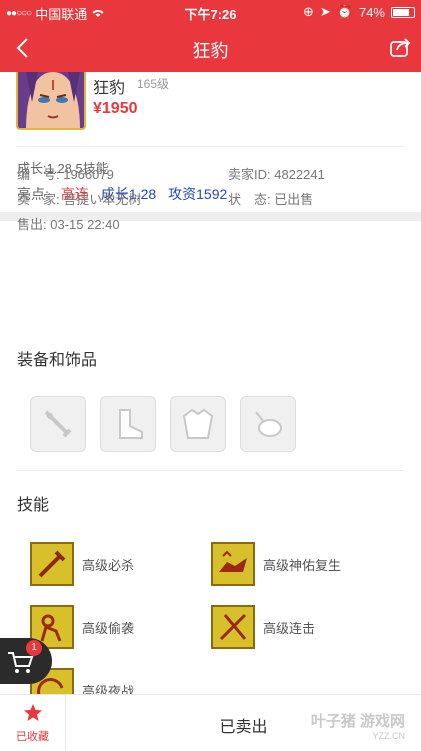  Describe the element at coordinates (325, 11) in the screenshot. I see `location-icon: ➤` at that location.